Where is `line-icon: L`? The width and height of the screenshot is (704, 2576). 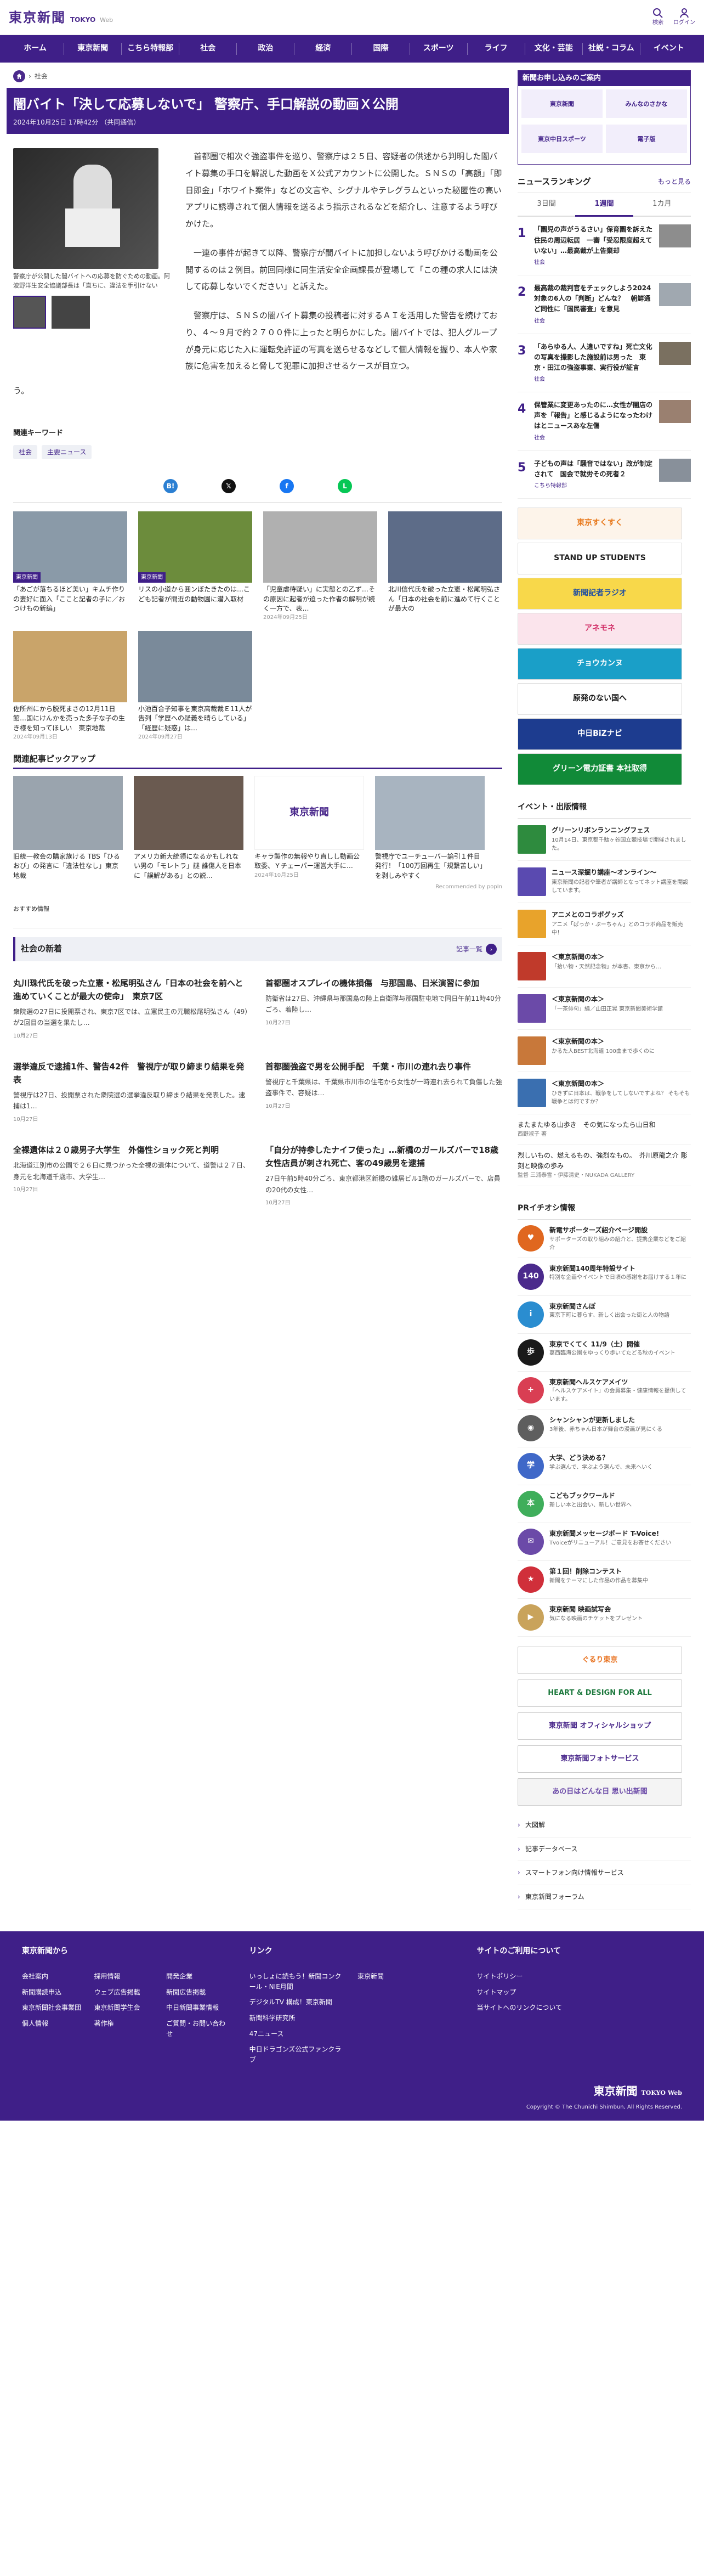 line-icon: L is located at coordinates (345, 486).